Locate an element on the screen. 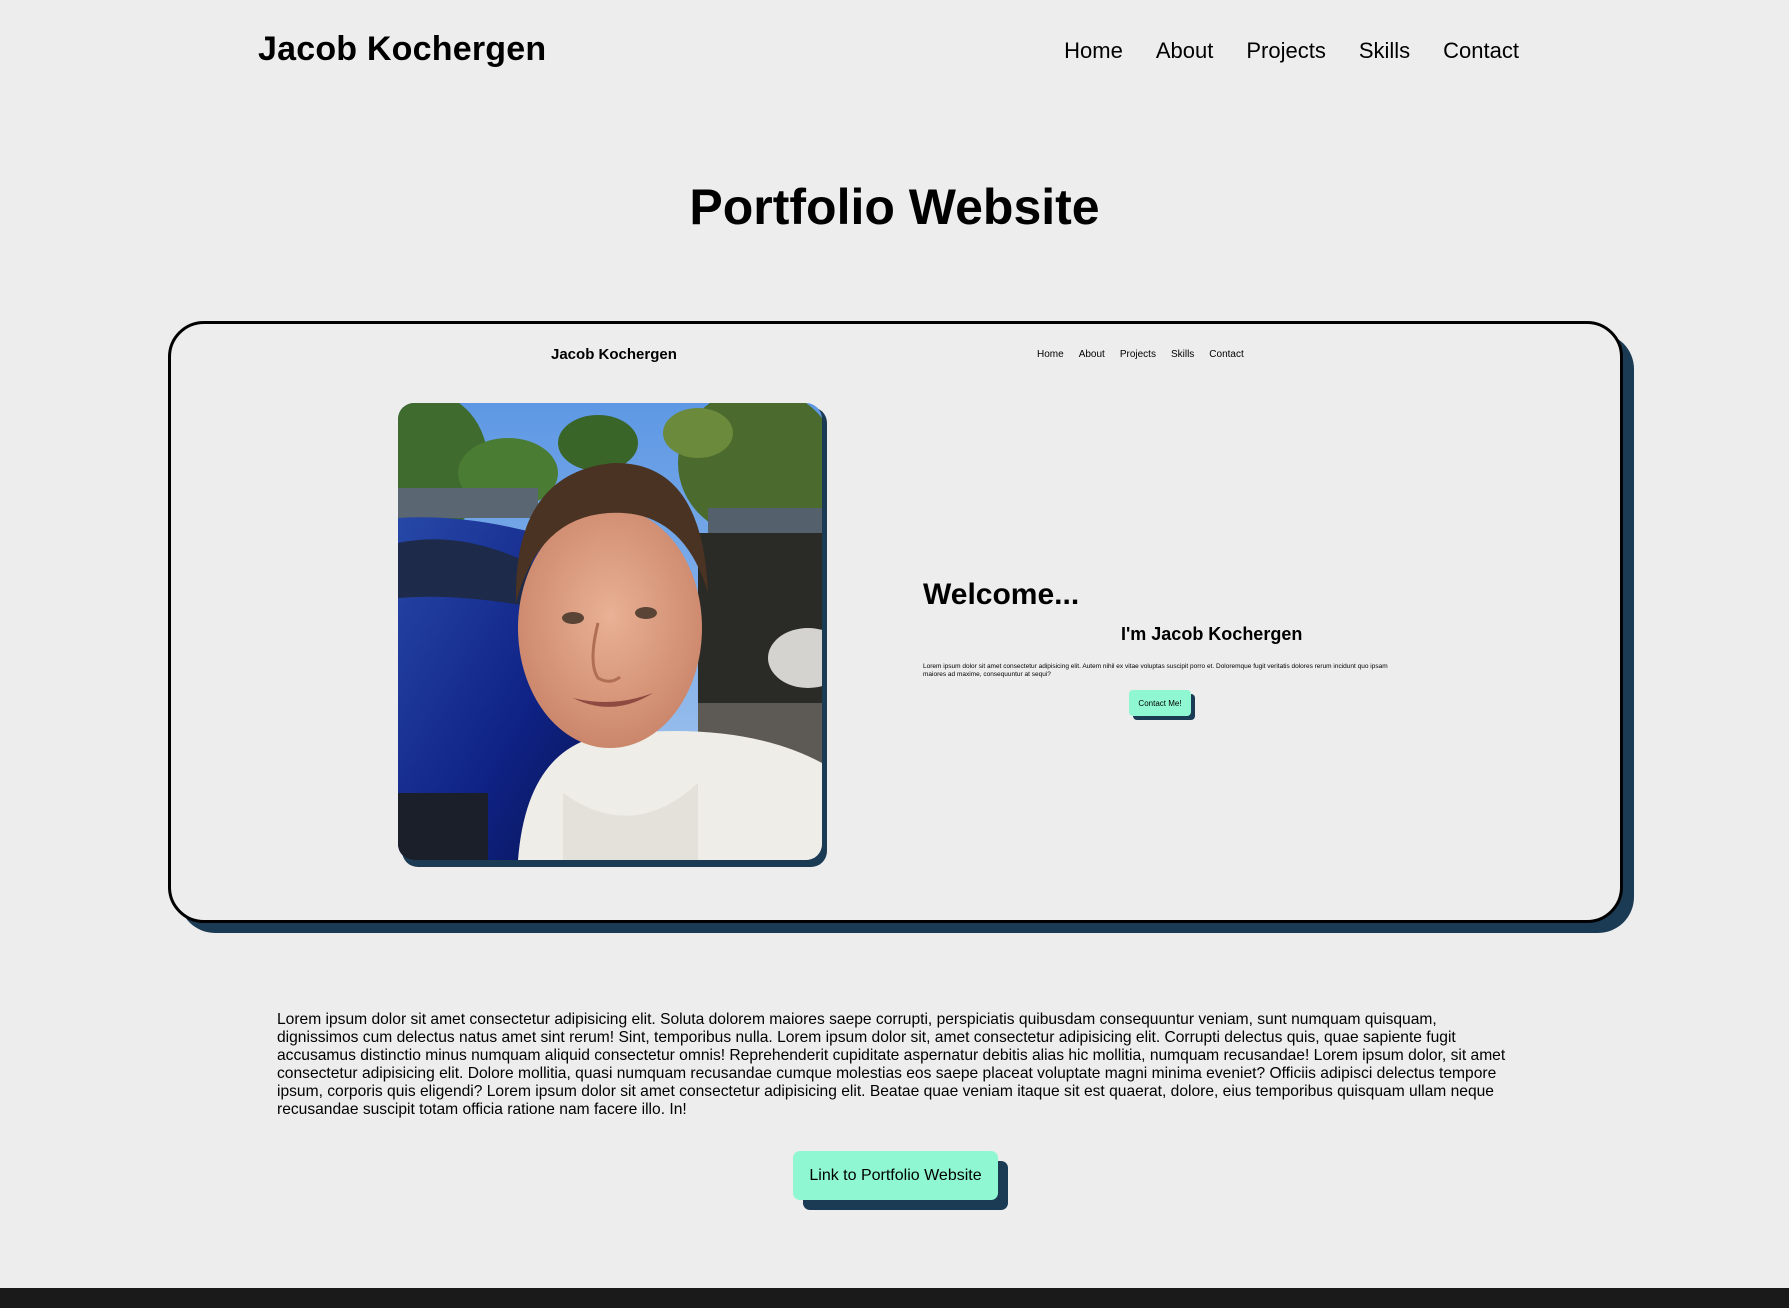 This screenshot has height=1308, width=1789. main-nav: Home About Projects Skills Contact is located at coordinates (1291, 51).